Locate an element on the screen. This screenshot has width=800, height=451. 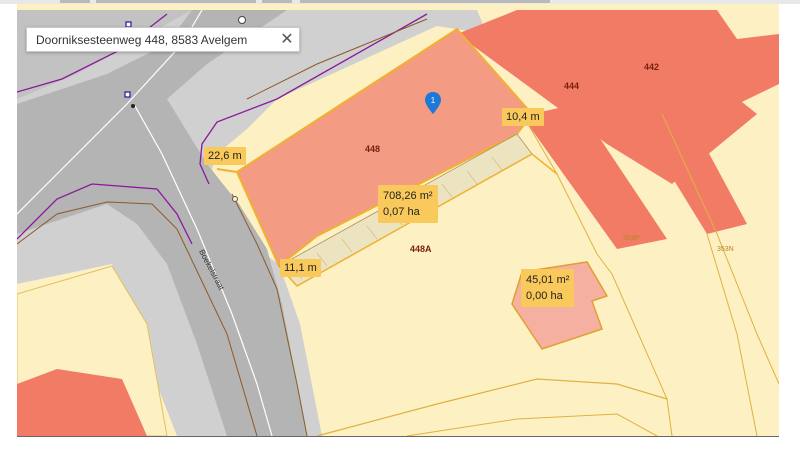
area-ha: 0,07 ha is located at coordinates (401, 212).